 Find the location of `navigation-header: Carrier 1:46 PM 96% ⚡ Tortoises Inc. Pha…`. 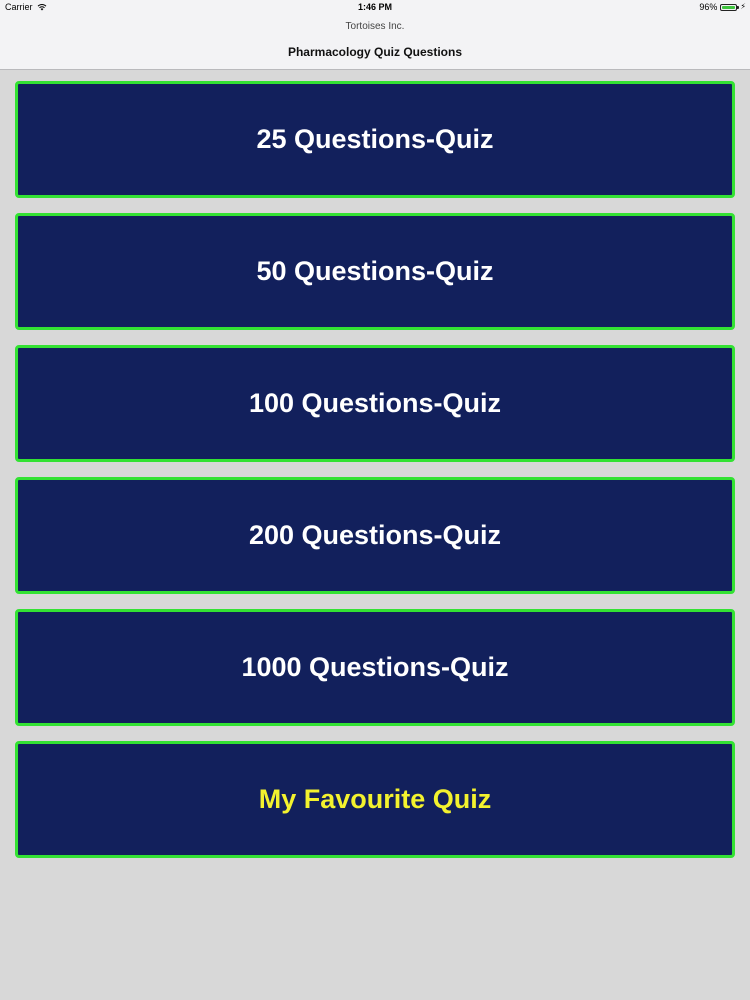

navigation-header: Carrier 1:46 PM 96% ⚡ Tortoises Inc. Pha… is located at coordinates (375, 35).